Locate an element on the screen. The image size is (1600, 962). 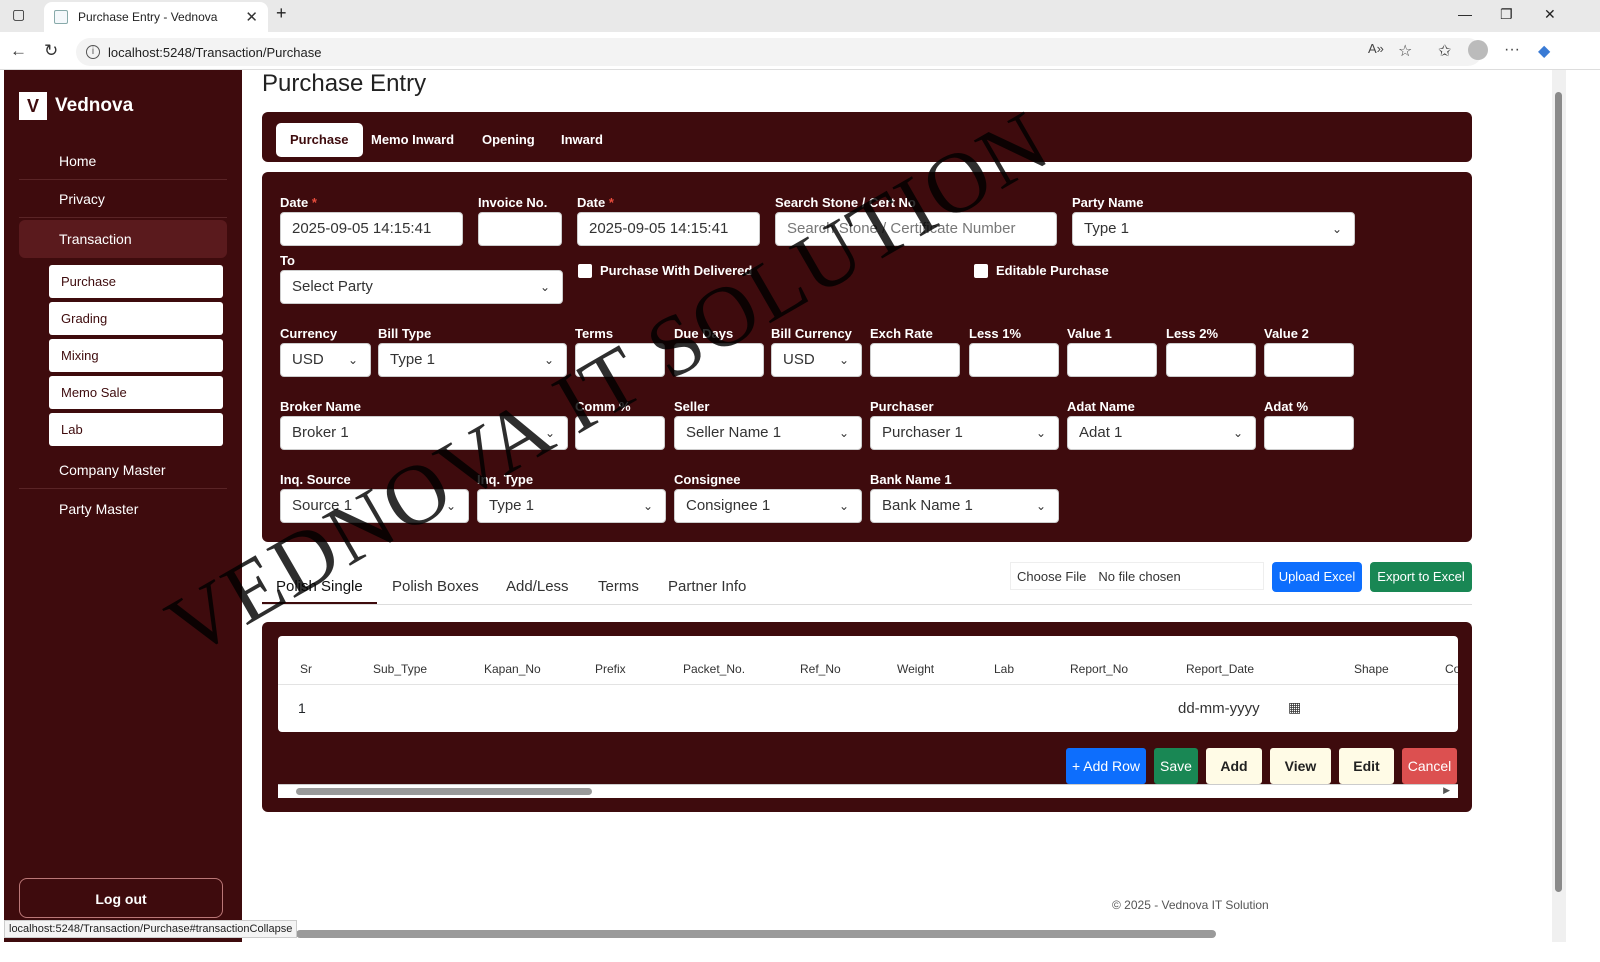
bill-currency-label: Bill Currency is located at coordinates (811, 333).